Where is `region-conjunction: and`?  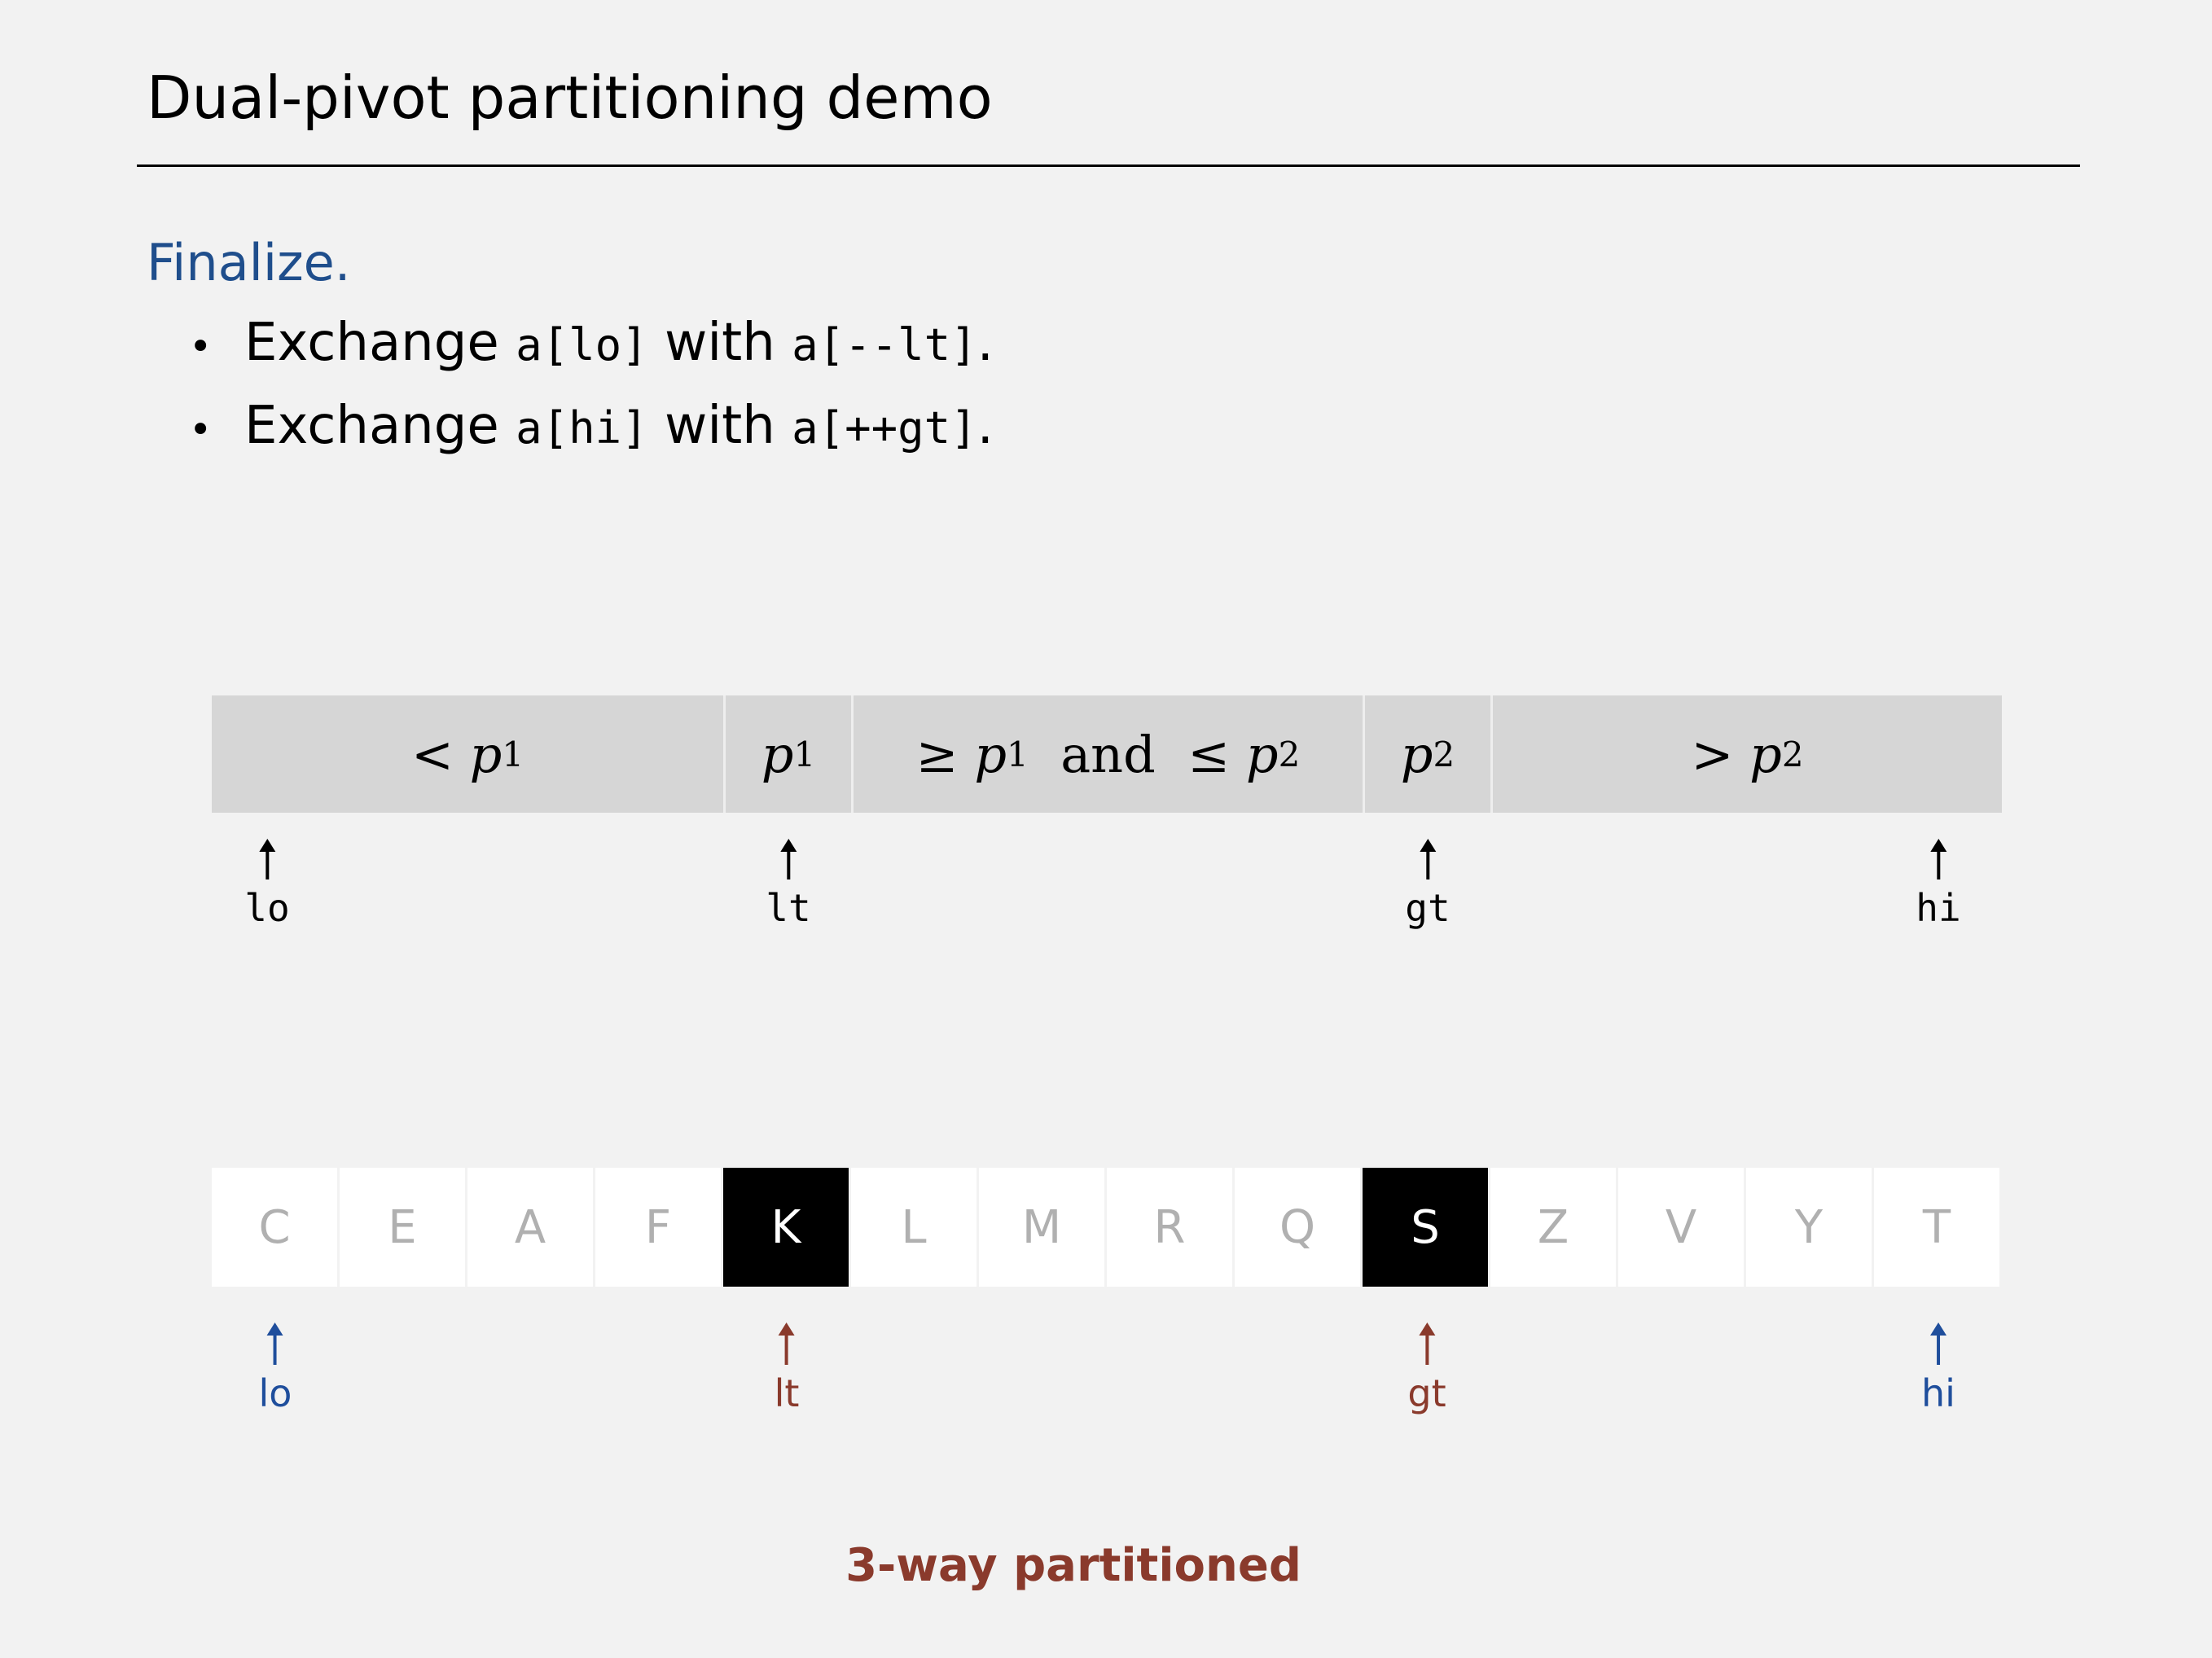 region-conjunction: and is located at coordinates (1108, 754).